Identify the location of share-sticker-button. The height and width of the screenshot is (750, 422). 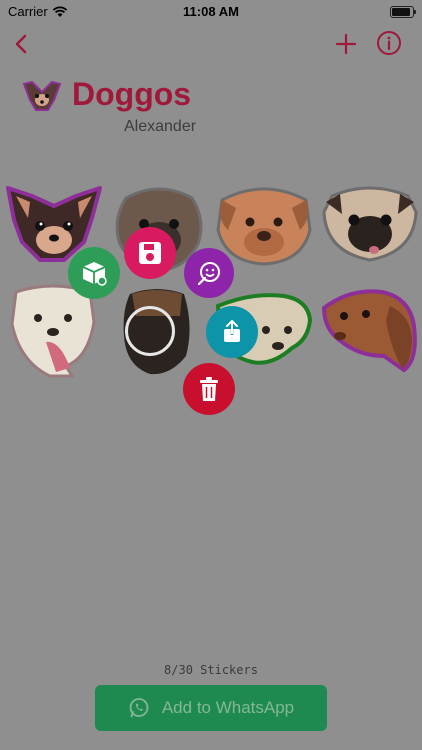
(232, 332).